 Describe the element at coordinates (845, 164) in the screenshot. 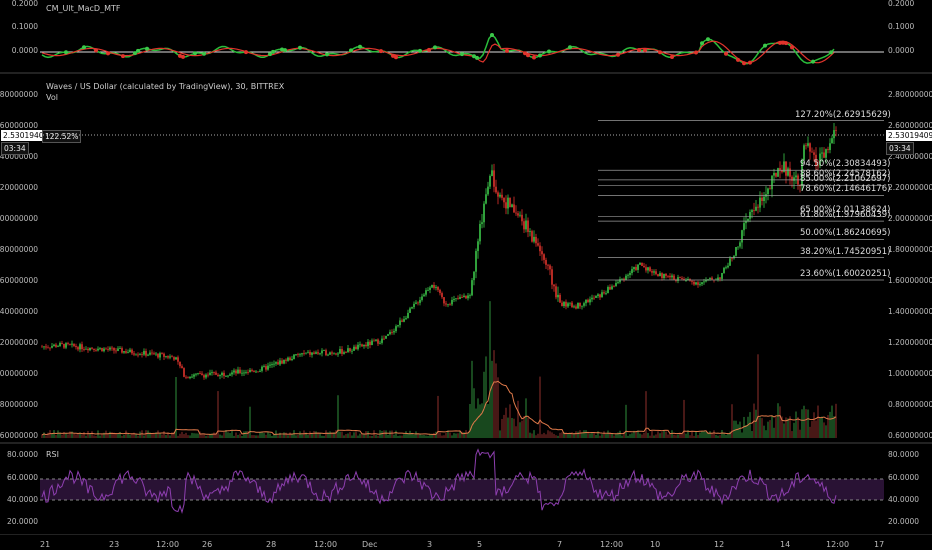

I see `fib-level-label: 94.50%(2.30834493)` at that location.